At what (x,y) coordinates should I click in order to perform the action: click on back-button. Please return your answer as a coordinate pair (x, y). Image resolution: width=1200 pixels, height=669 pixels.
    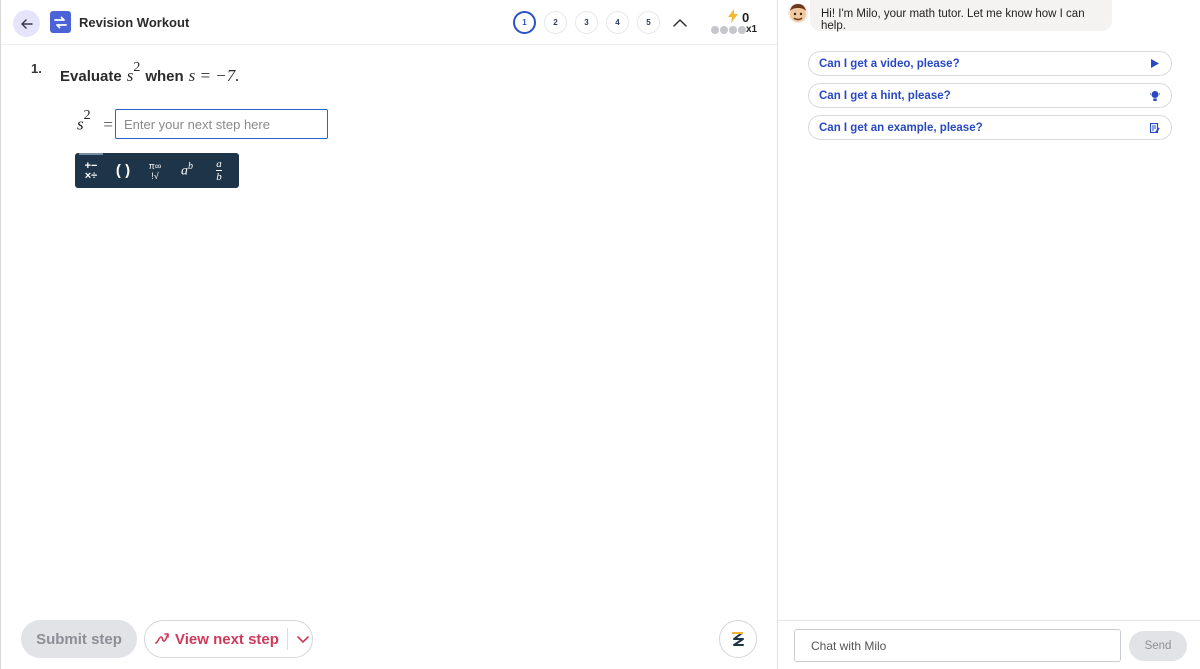
    Looking at the image, I should click on (26, 23).